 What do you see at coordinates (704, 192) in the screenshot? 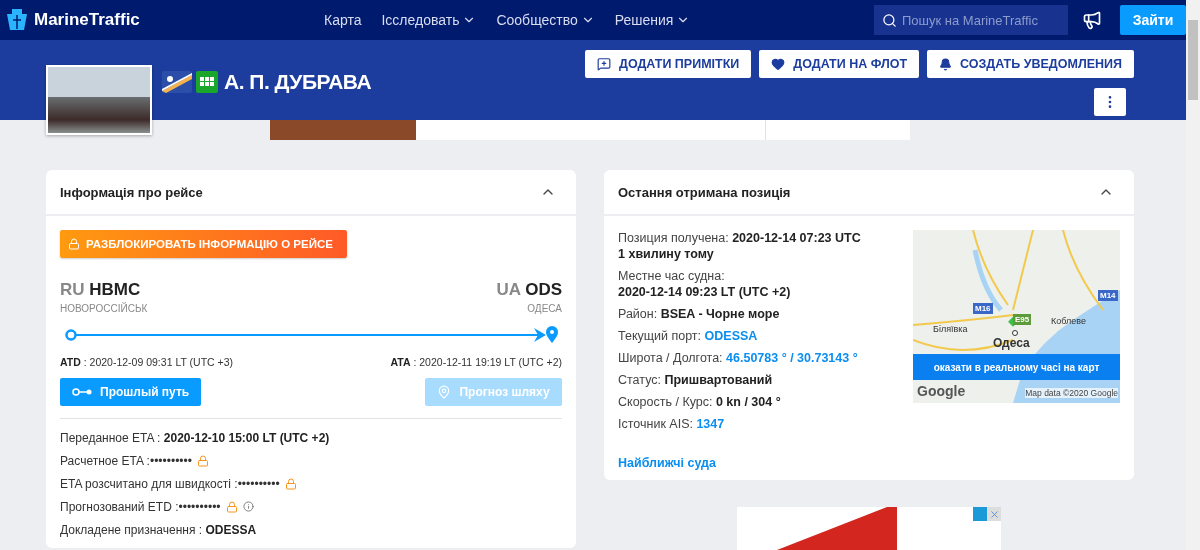
I see `card-title: Остання отримана позиція` at bounding box center [704, 192].